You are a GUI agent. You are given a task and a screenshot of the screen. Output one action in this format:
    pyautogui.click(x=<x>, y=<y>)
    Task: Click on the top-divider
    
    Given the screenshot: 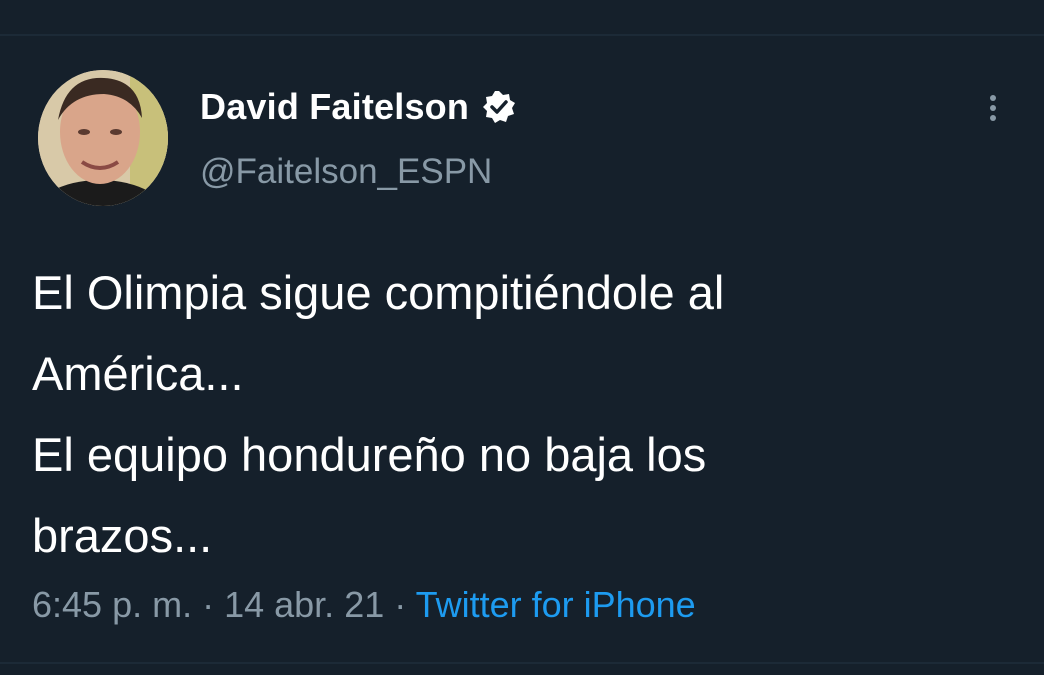 What is the action you would take?
    pyautogui.click(x=522, y=35)
    